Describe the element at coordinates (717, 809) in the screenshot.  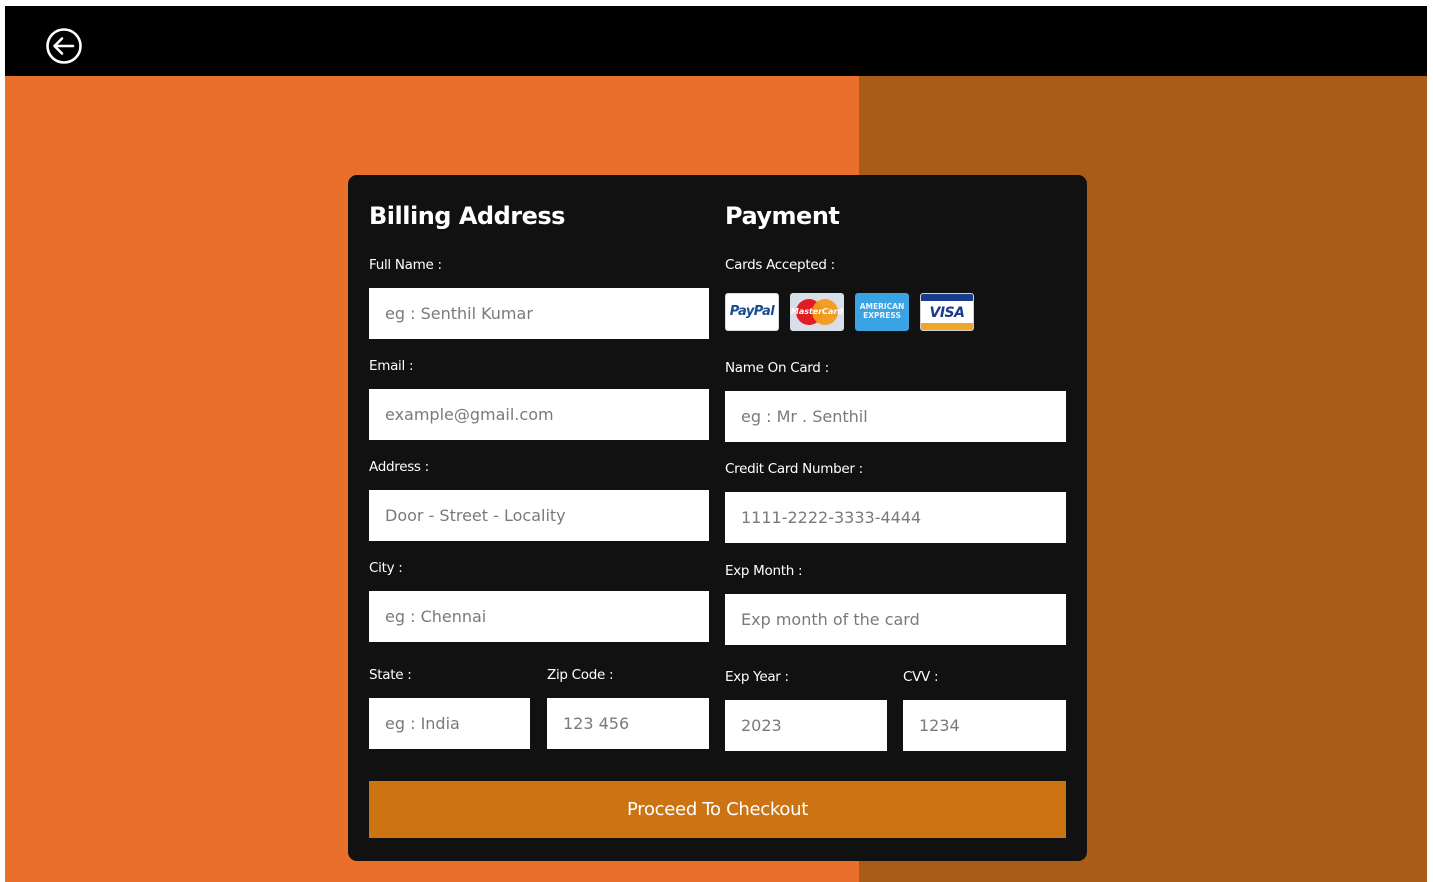
I see `proceed-to-checkout-button: Proceed To Checkout` at that location.